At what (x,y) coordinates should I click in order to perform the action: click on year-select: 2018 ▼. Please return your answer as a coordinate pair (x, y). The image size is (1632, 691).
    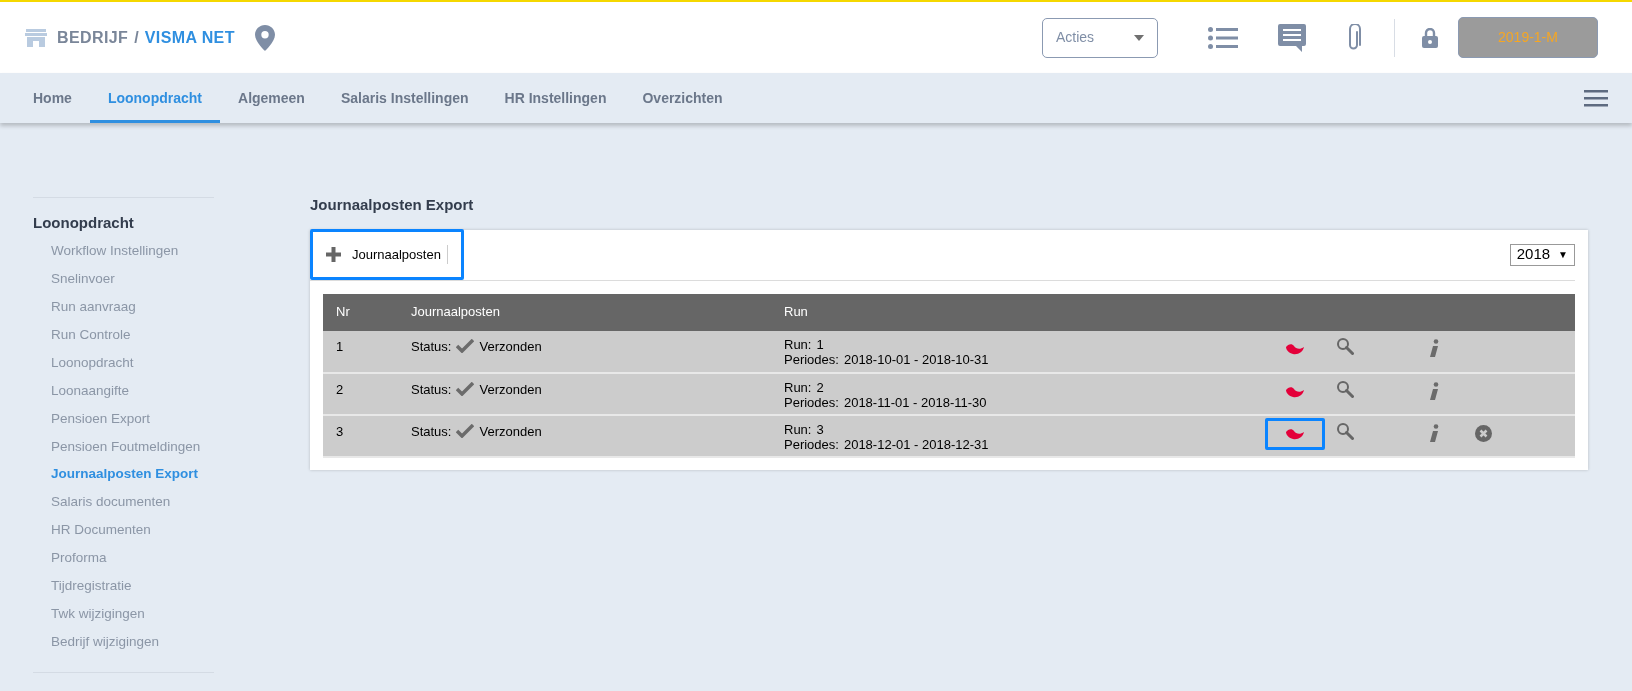
    Looking at the image, I should click on (1542, 254).